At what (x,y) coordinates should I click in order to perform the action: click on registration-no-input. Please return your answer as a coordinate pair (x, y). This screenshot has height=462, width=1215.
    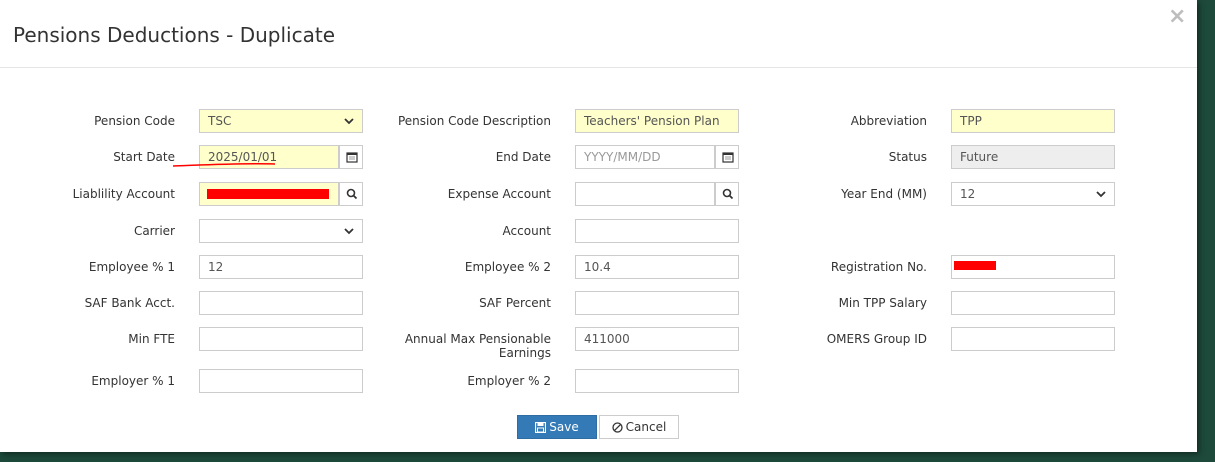
    Looking at the image, I should click on (1033, 267).